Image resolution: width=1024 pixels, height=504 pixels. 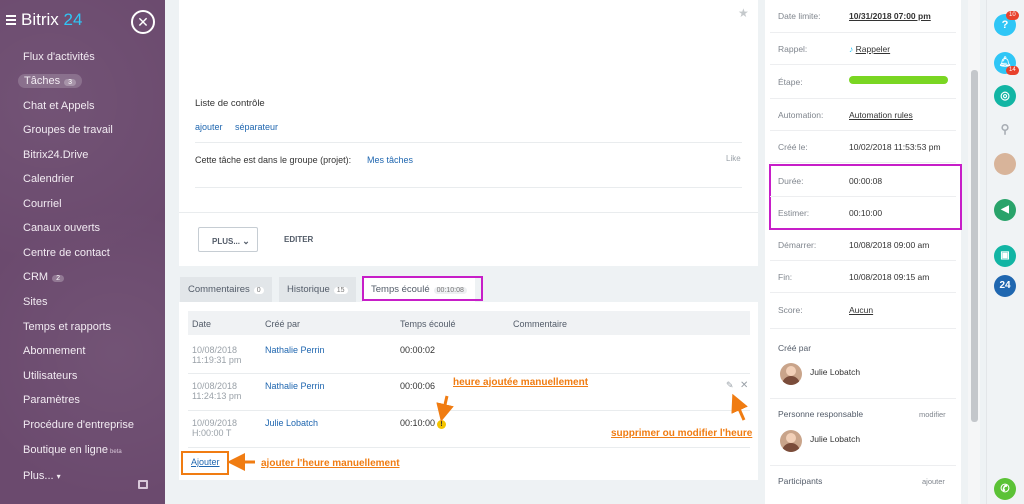 What do you see at coordinates (43, 277) in the screenshot?
I see `sidebar-item-crm: CRM 2` at bounding box center [43, 277].